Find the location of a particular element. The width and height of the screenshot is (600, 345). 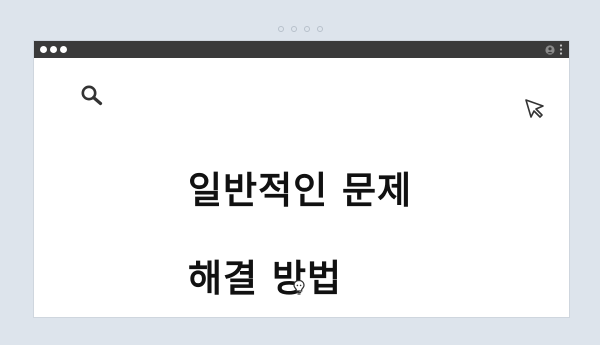

lightbulb-icon is located at coordinates (299, 289).